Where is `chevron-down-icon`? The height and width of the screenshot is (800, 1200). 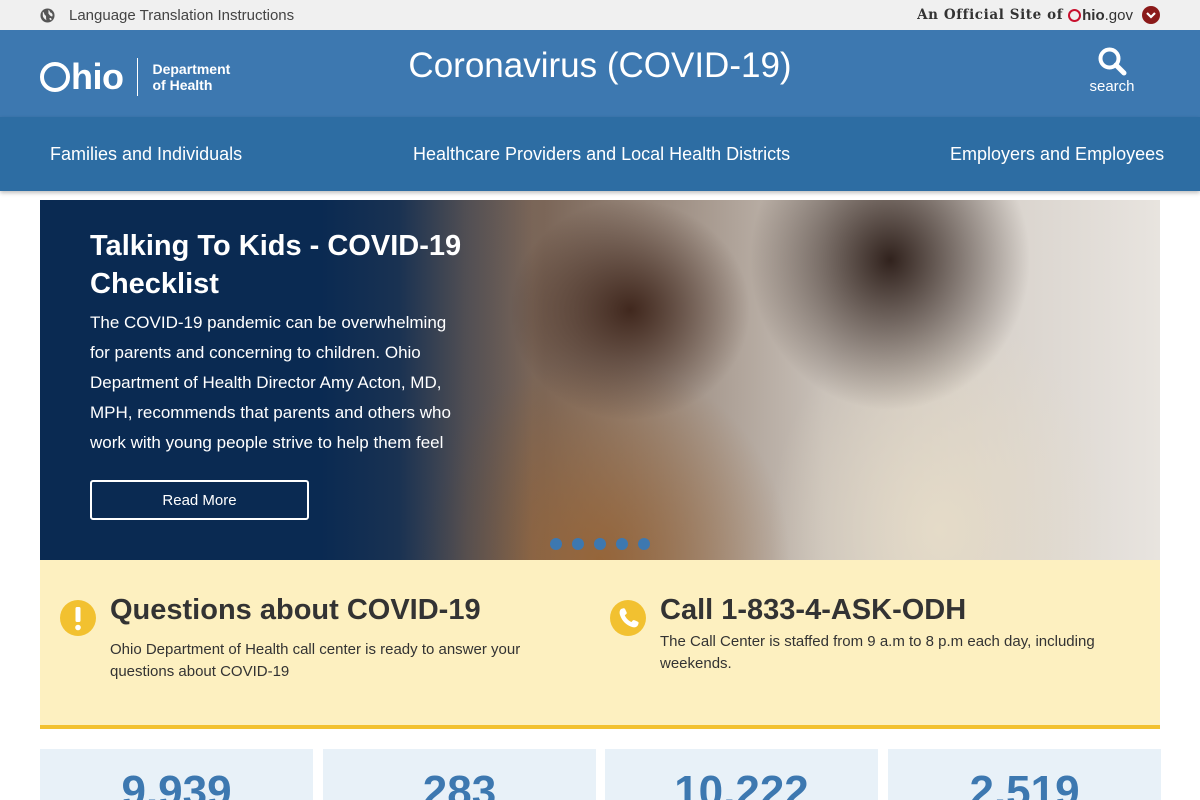
chevron-down-icon is located at coordinates (1151, 15).